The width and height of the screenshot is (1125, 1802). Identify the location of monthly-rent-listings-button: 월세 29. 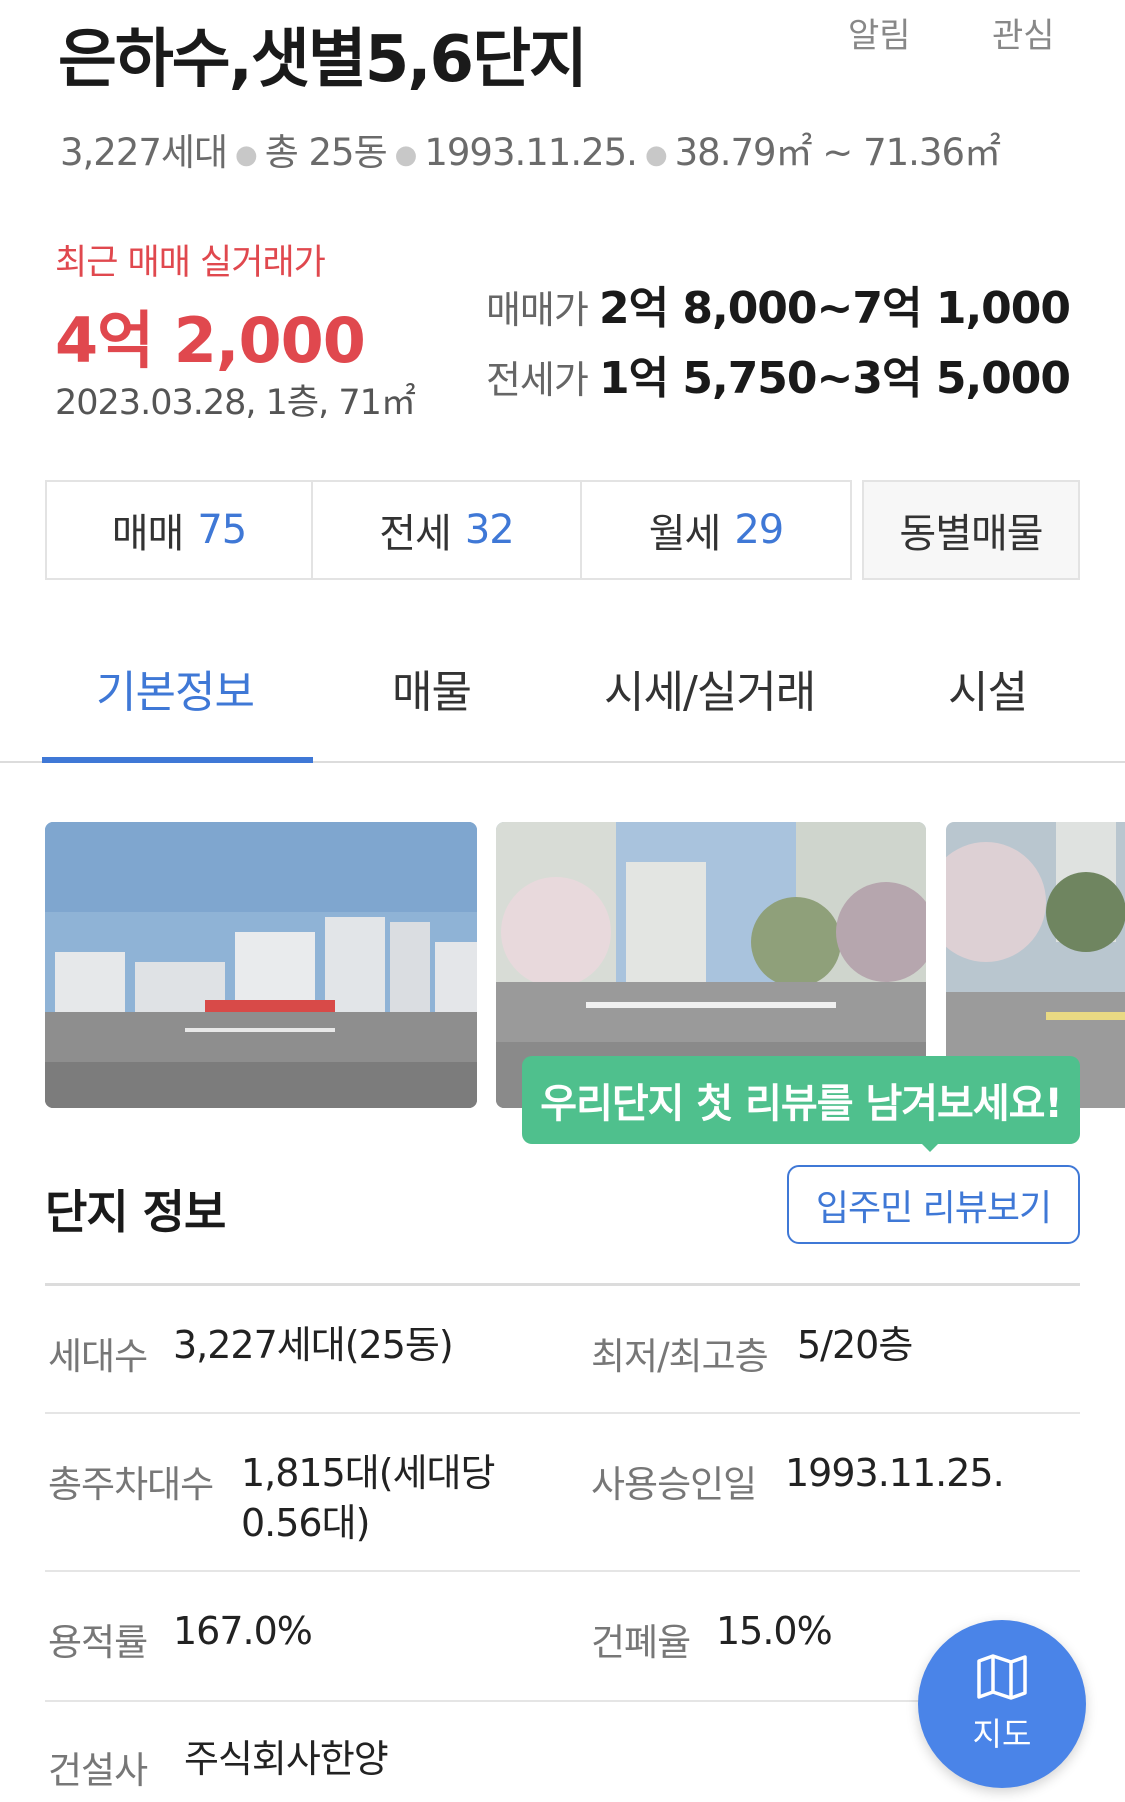
(716, 530).